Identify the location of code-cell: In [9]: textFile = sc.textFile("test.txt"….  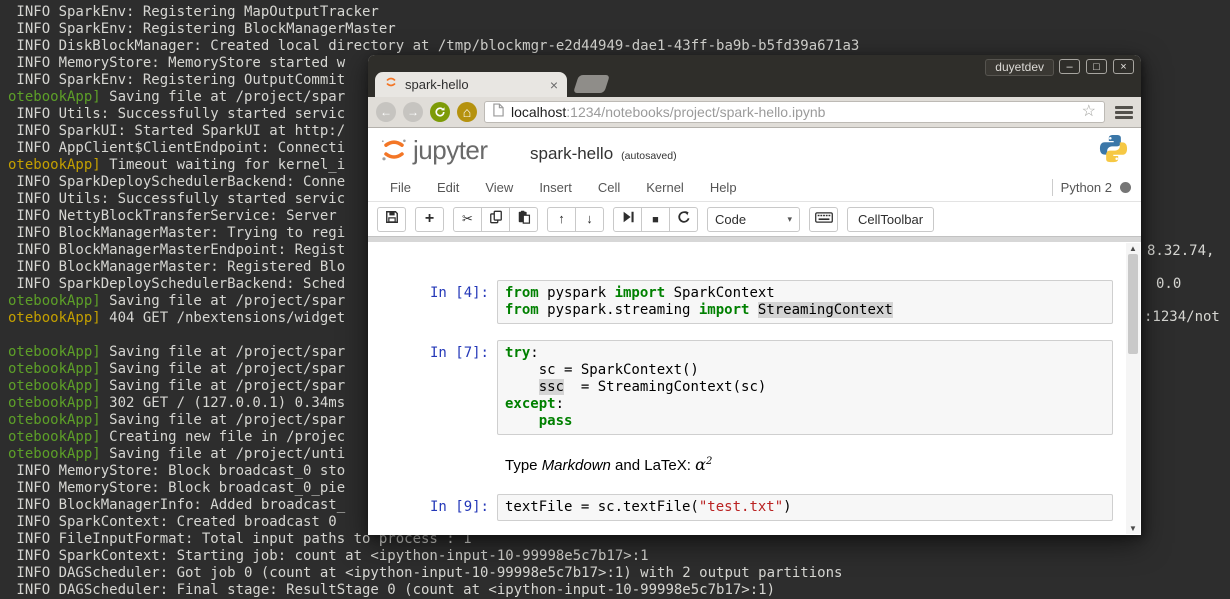
(740, 507).